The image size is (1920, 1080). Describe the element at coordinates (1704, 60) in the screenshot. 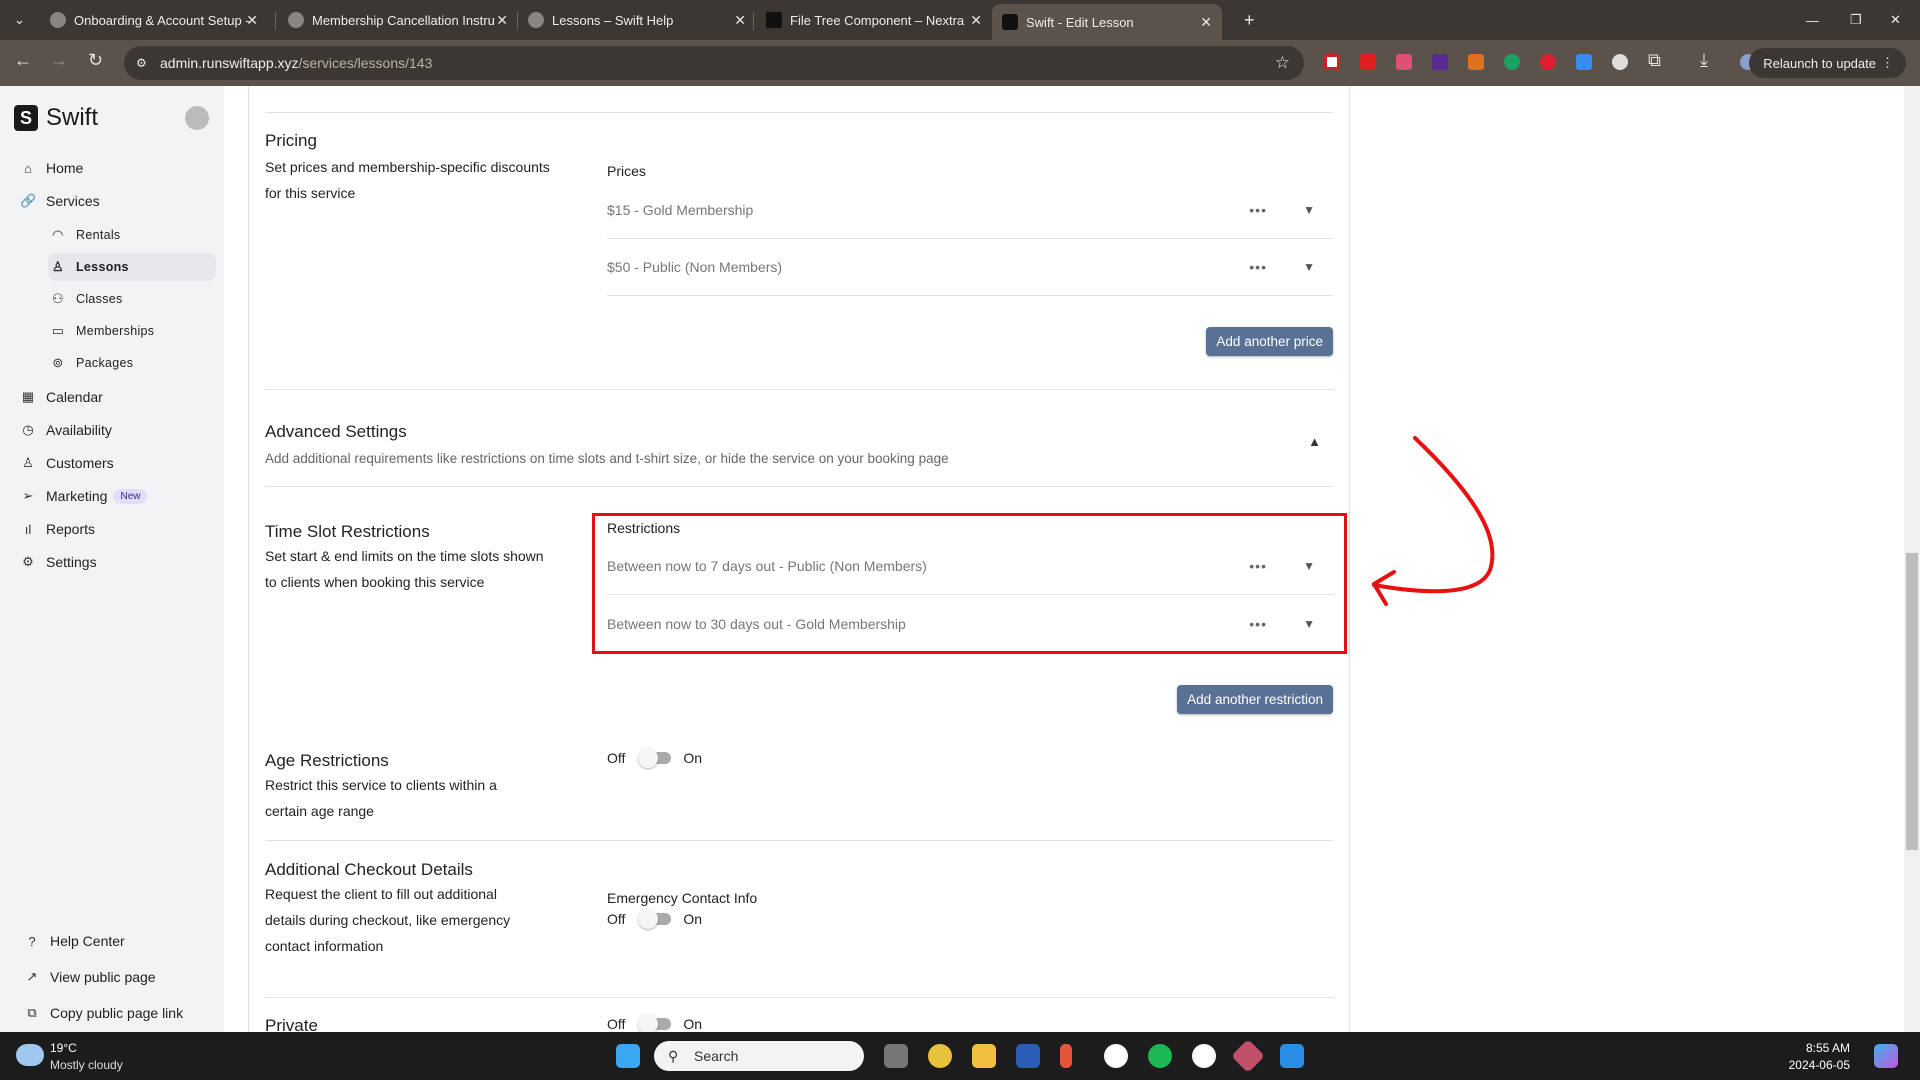

I see `download-icon: ⤓` at that location.